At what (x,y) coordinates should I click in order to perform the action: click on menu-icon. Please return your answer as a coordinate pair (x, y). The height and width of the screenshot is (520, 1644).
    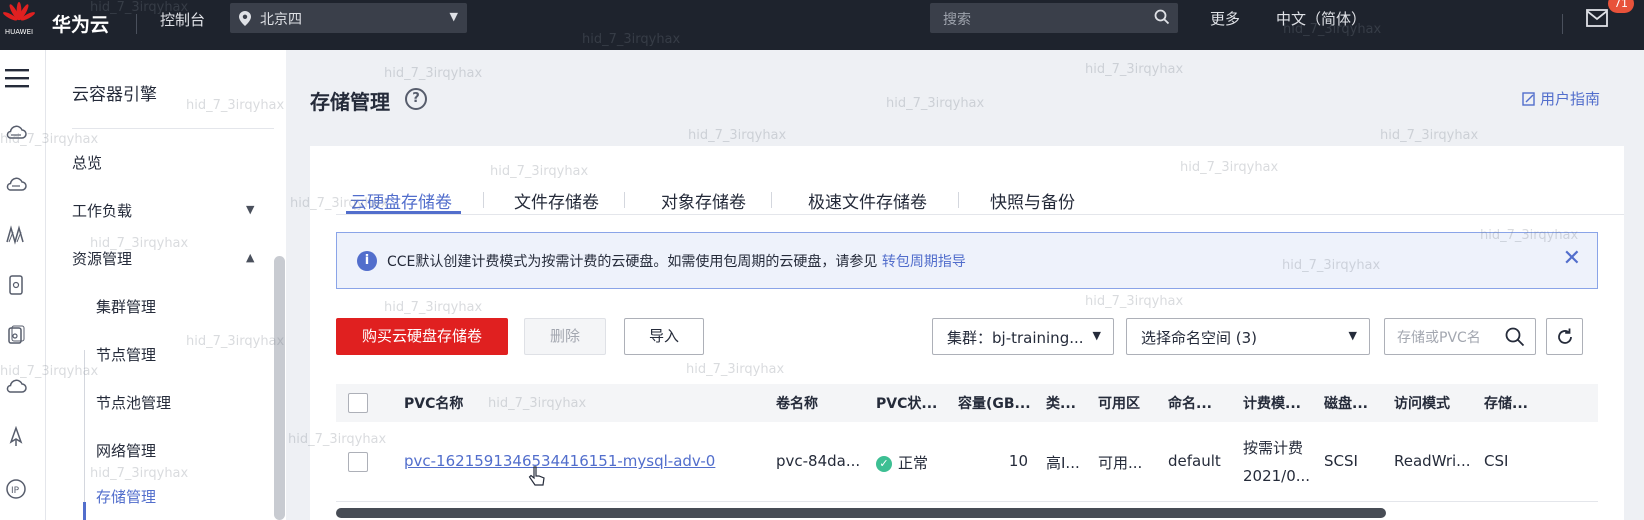
    Looking at the image, I should click on (17, 78).